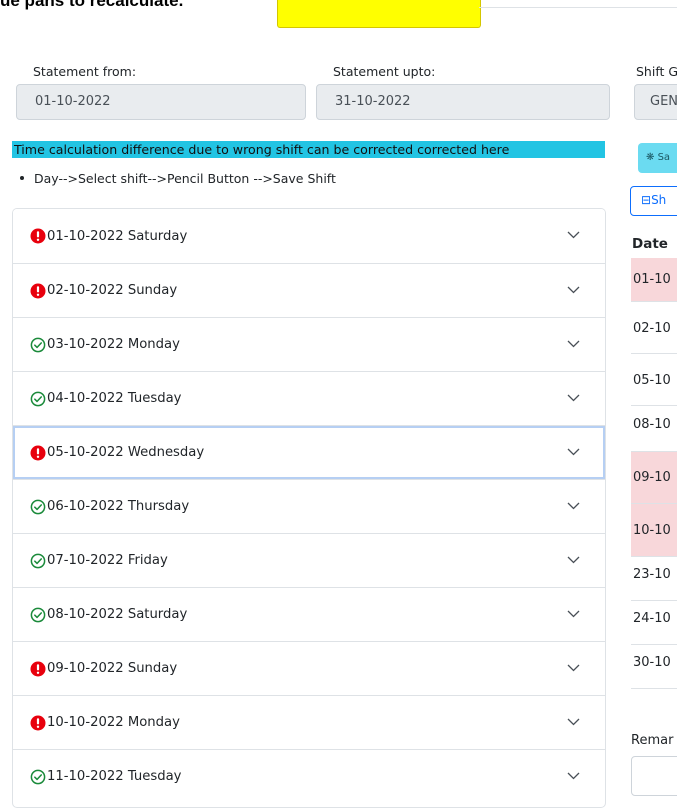 This screenshot has width=677, height=808. What do you see at coordinates (309, 344) in the screenshot?
I see `accordion-item: 03-10-2022 Monday` at bounding box center [309, 344].